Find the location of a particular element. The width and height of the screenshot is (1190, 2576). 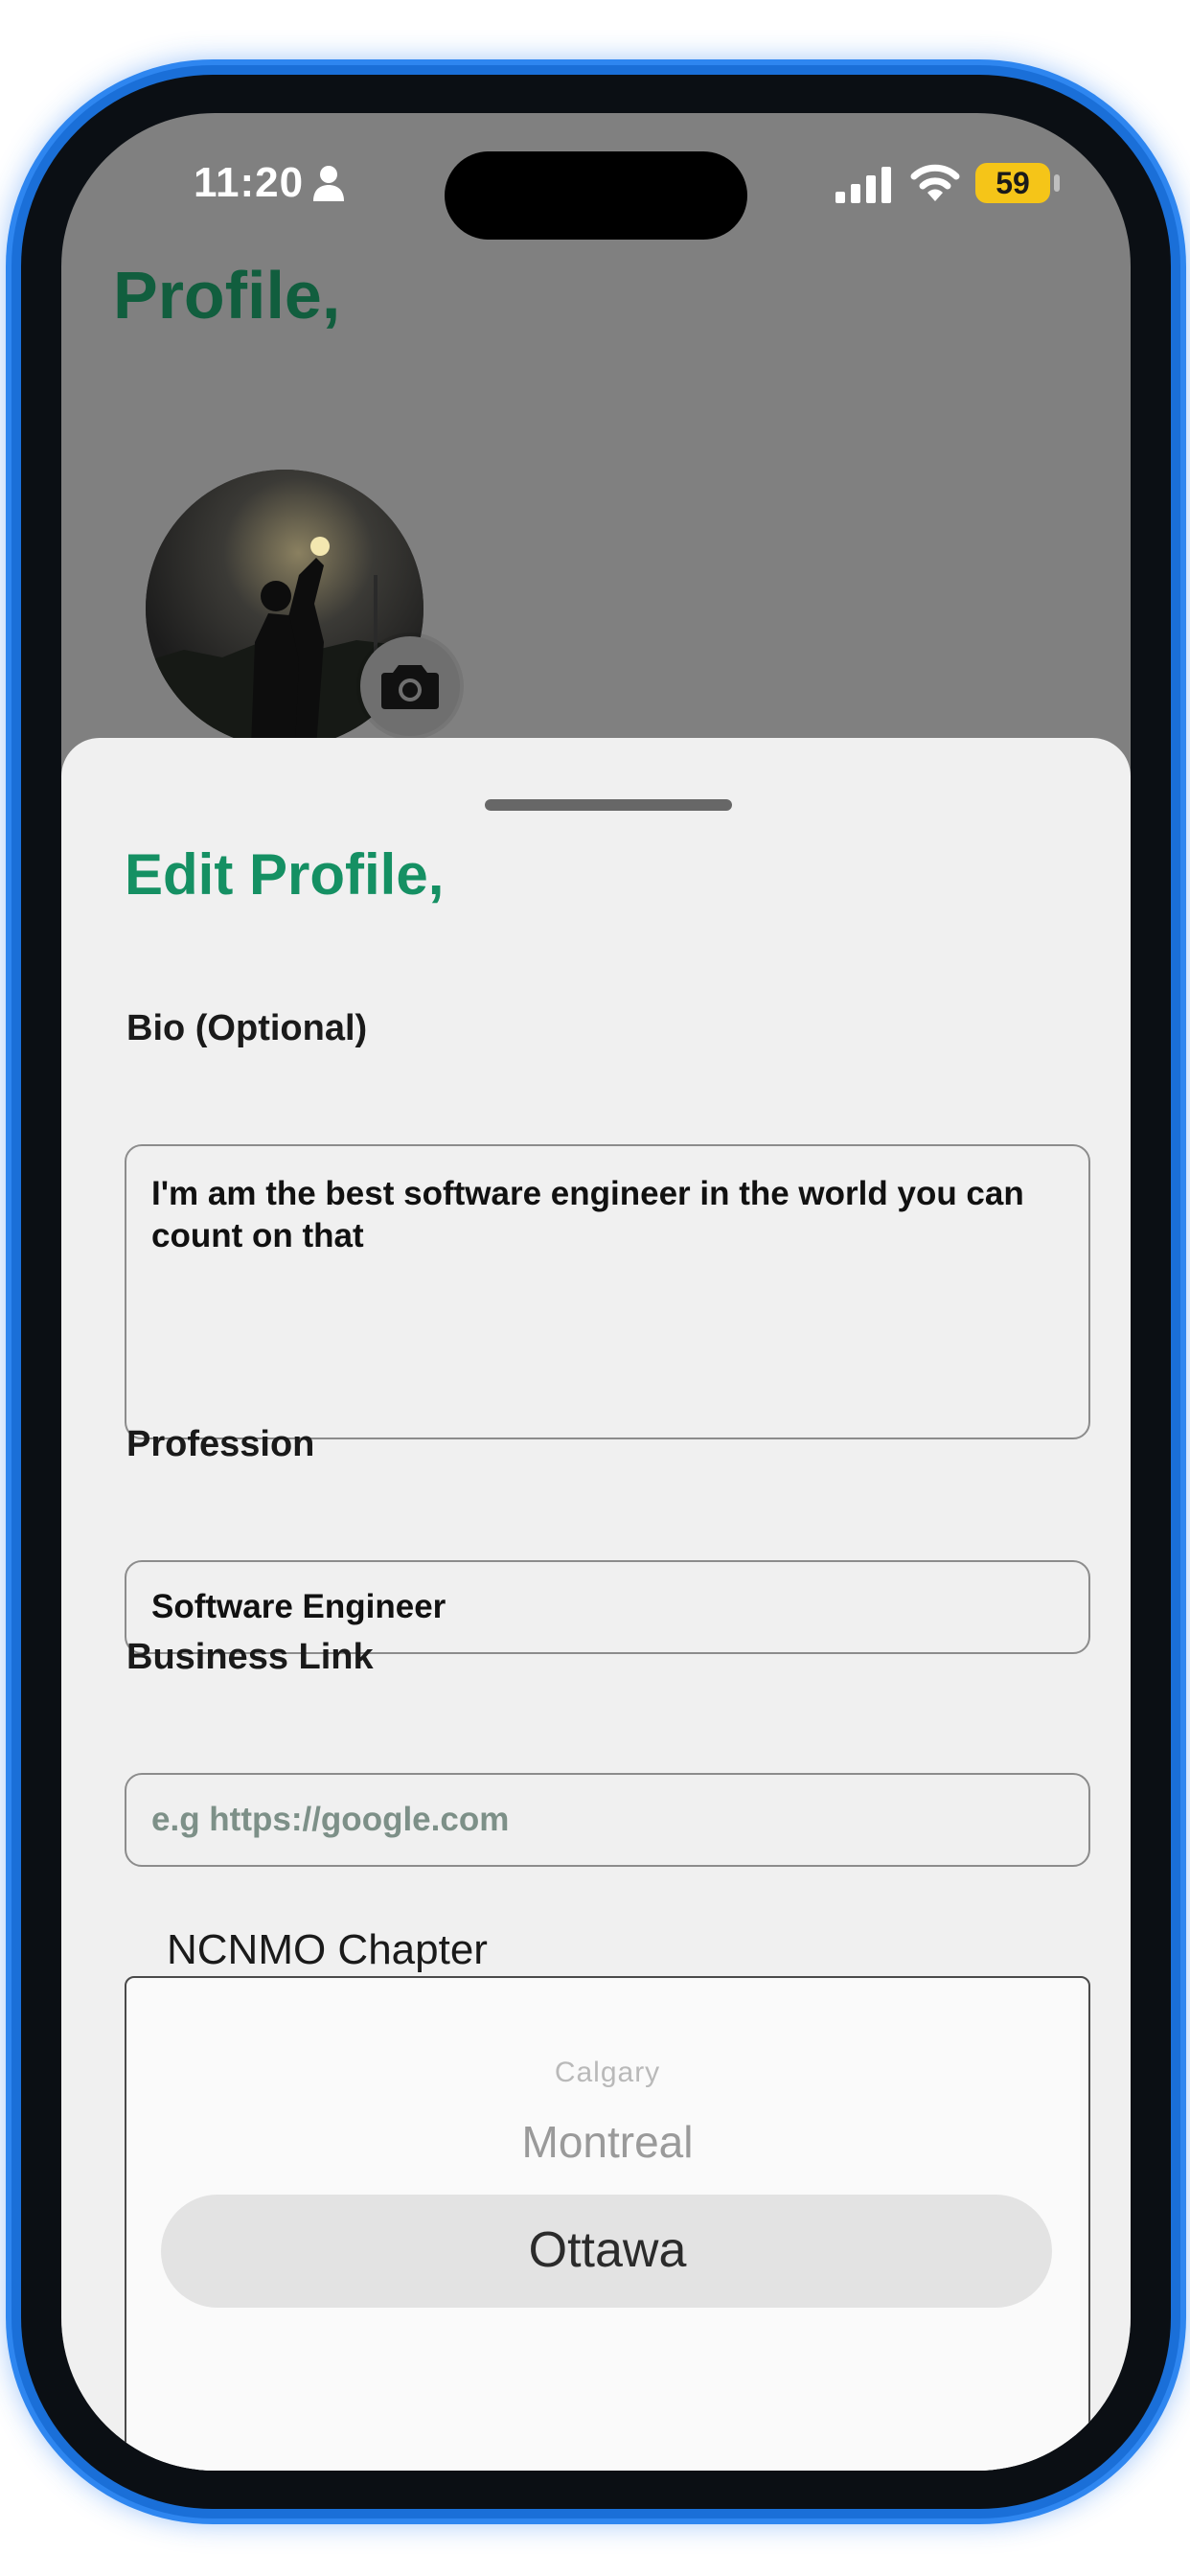

chapter-label: NCNMO Chapter is located at coordinates (327, 1950).